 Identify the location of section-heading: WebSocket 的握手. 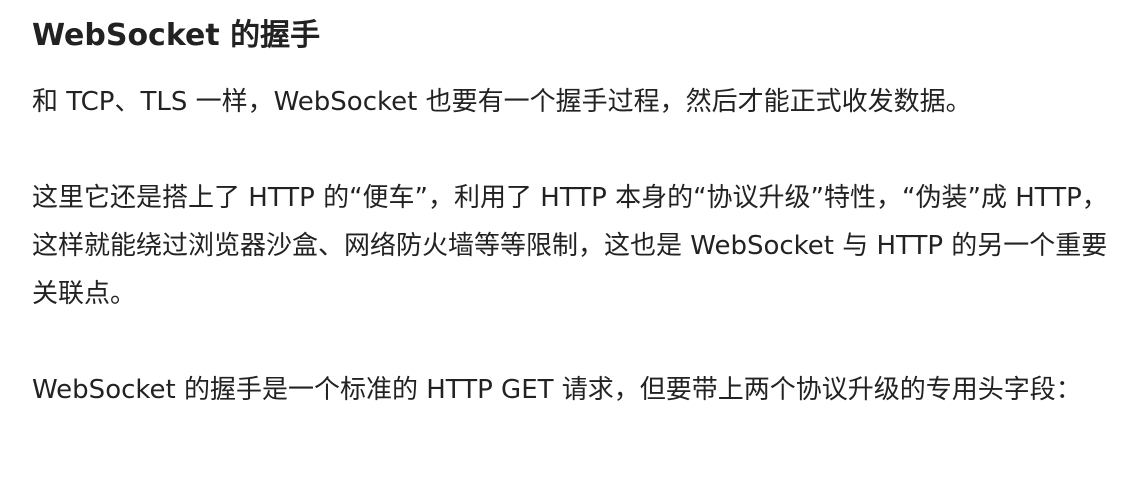
(176, 35).